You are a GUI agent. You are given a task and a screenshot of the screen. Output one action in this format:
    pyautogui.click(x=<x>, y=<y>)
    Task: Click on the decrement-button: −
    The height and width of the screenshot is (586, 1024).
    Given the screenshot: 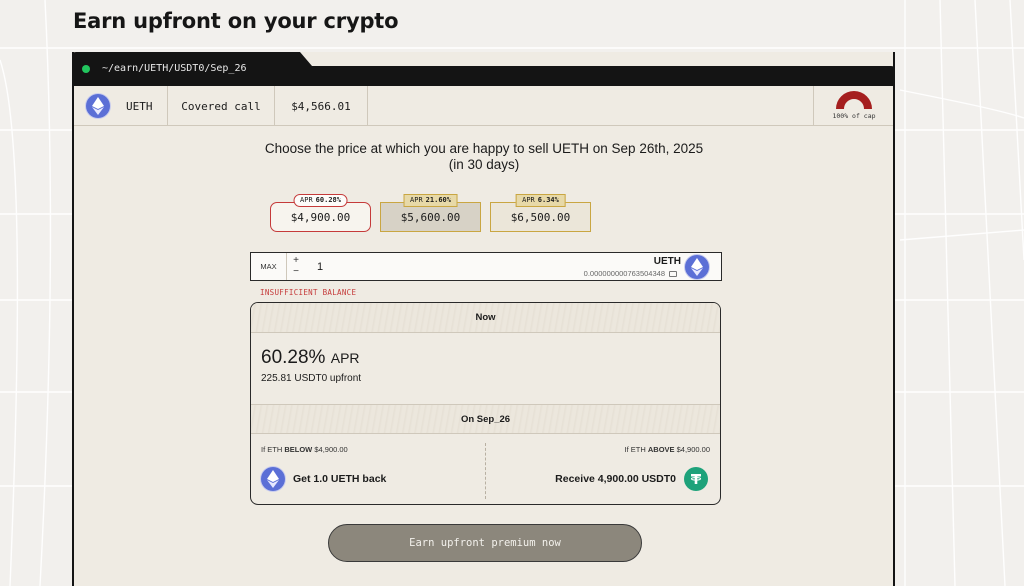 What is the action you would take?
    pyautogui.click(x=296, y=271)
    